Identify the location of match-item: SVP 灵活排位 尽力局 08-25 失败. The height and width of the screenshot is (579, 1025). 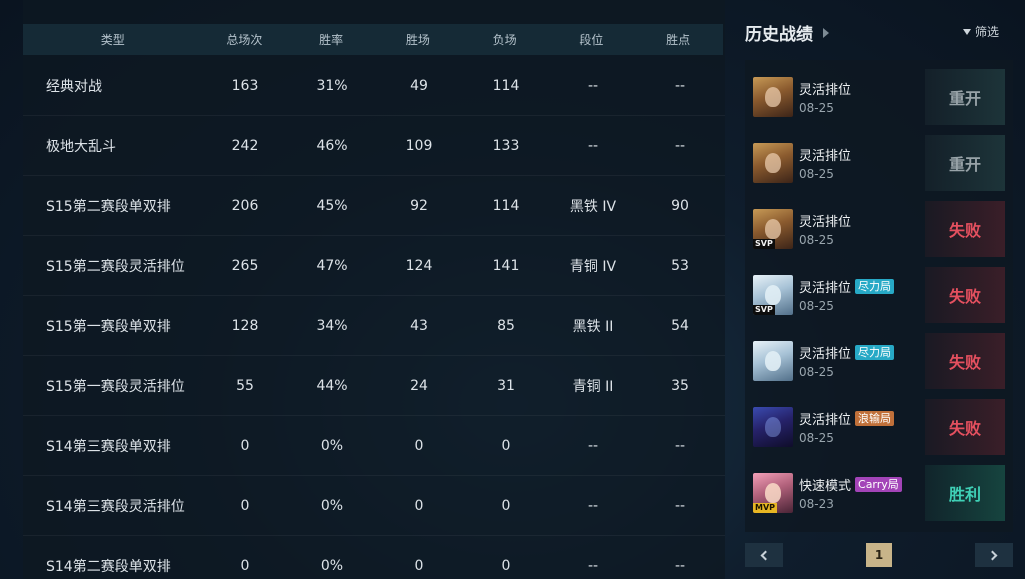
(879, 295).